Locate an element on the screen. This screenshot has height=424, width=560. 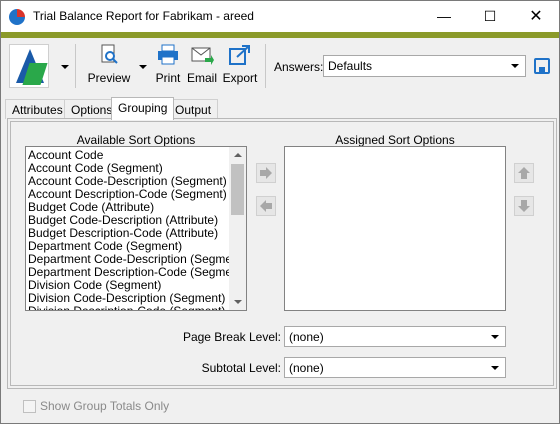
scroll-thumb is located at coordinates (237, 189).